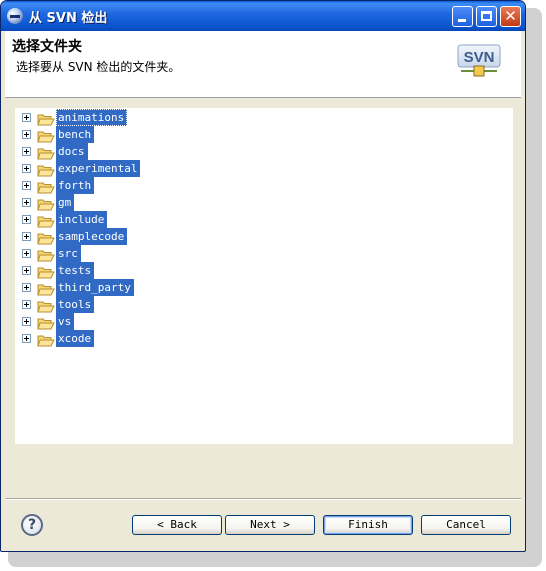 The height and width of the screenshot is (571, 546). Describe the element at coordinates (263, 64) in the screenshot. I see `wizard-header: 选择文件夹 选择要从 SVN 检出的文件夹。 SVN` at that location.